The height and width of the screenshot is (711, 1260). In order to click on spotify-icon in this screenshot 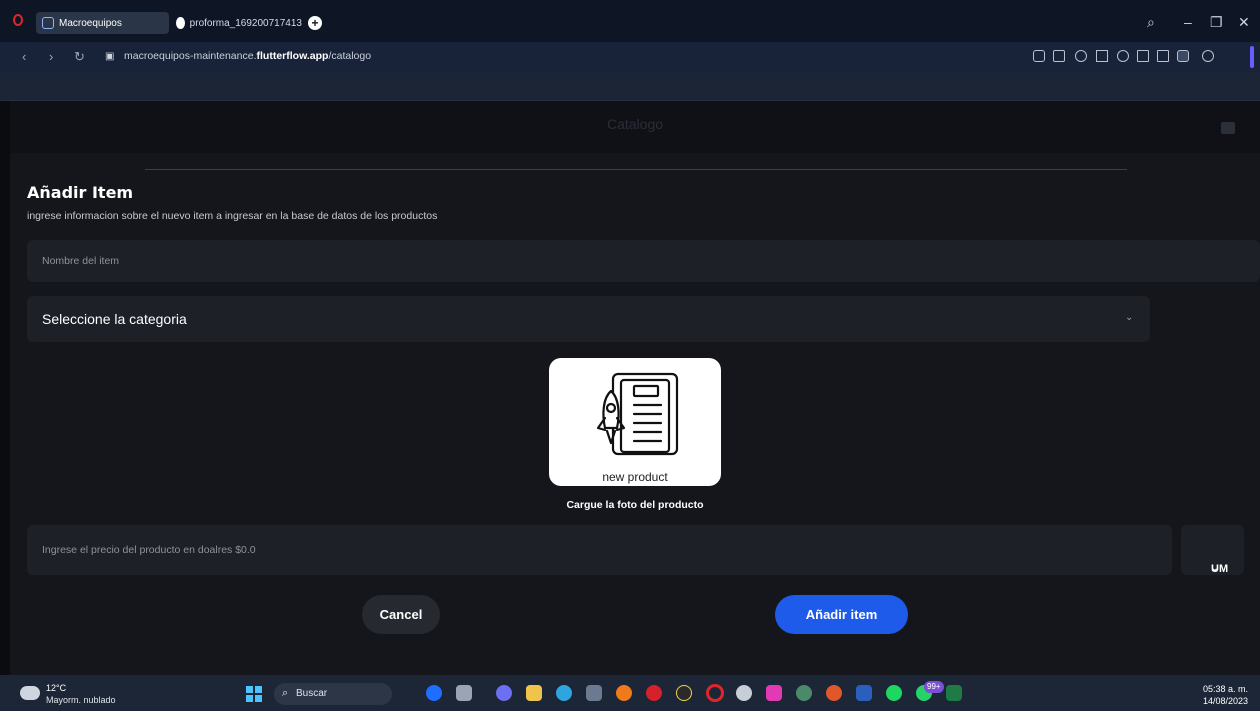, I will do `click(894, 693)`.